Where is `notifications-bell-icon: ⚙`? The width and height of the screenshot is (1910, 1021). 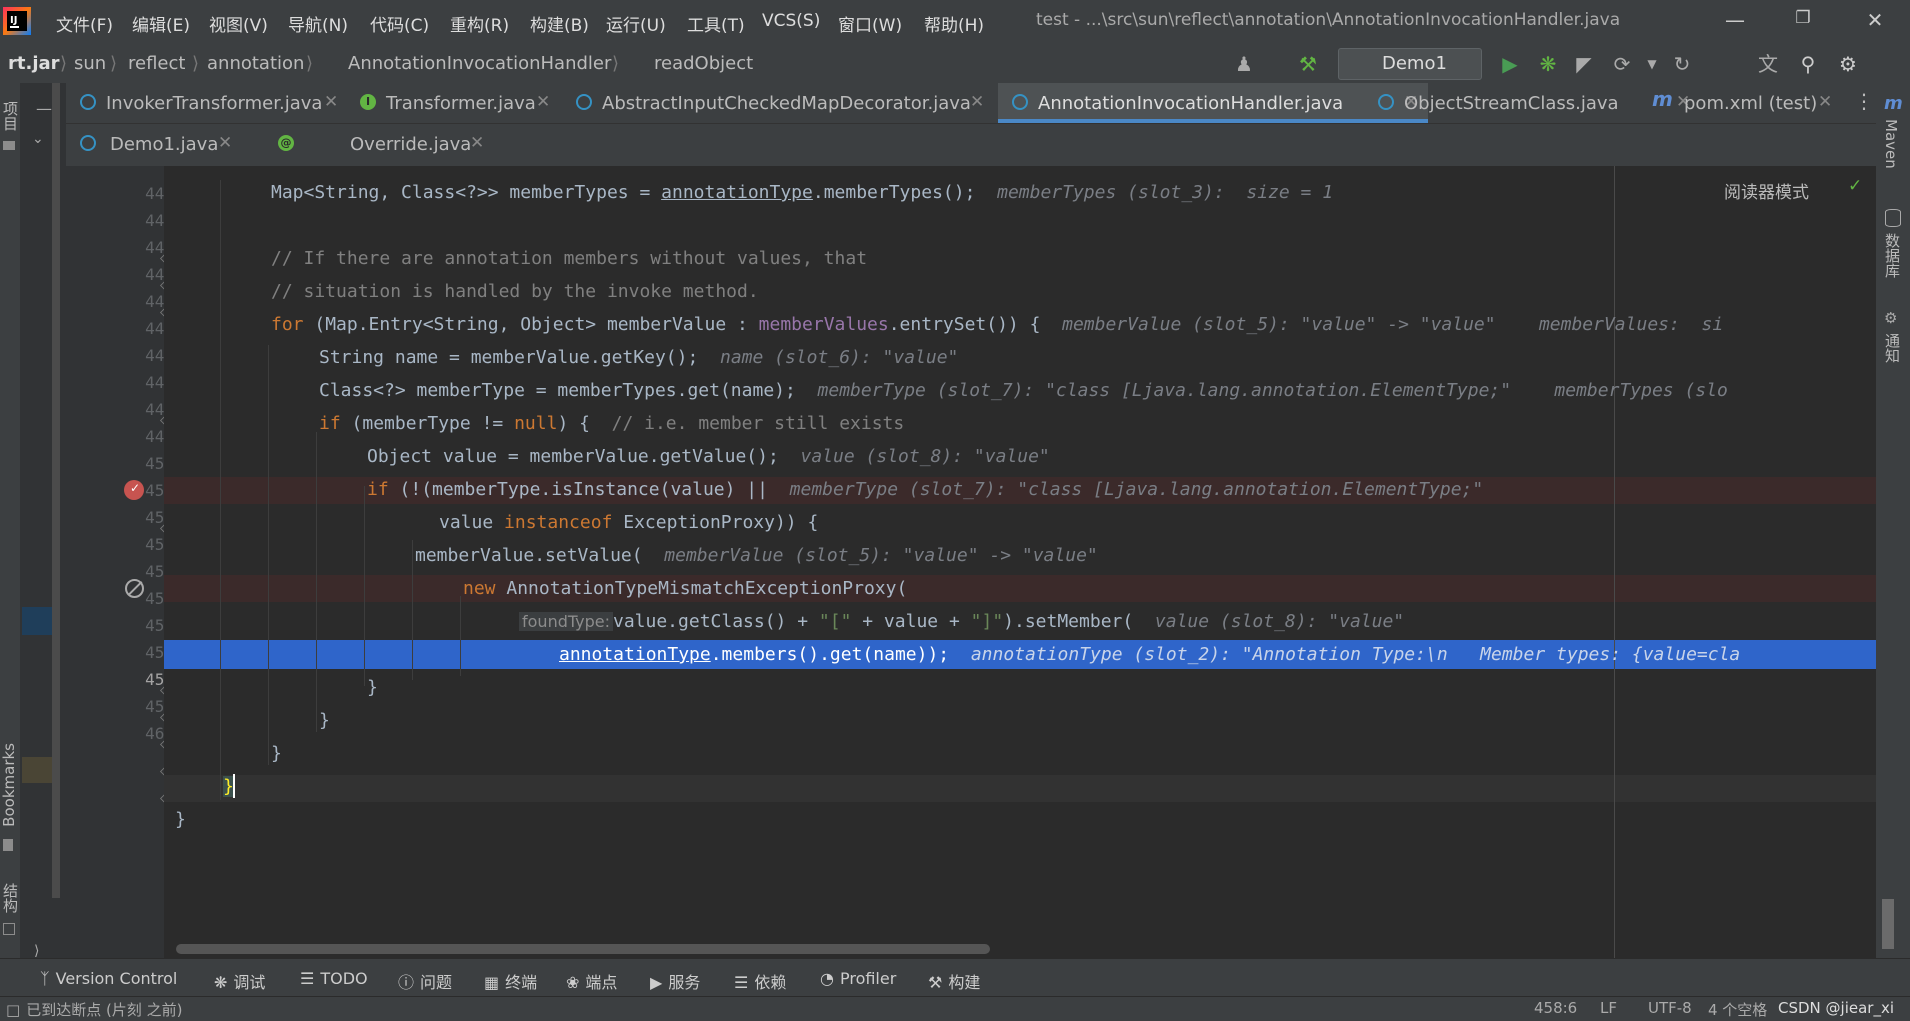
notifications-bell-icon: ⚙ is located at coordinates (1891, 318).